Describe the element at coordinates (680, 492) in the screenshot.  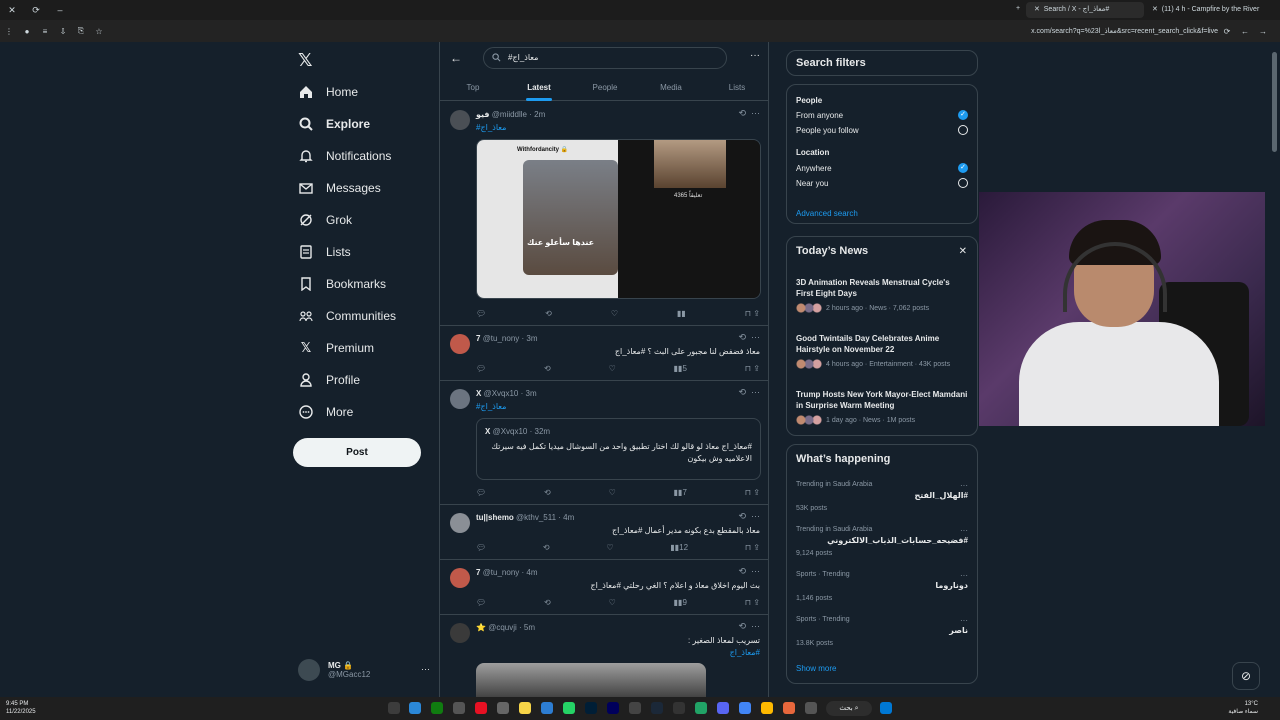
I see `views-count: ▮▮ 7` at that location.